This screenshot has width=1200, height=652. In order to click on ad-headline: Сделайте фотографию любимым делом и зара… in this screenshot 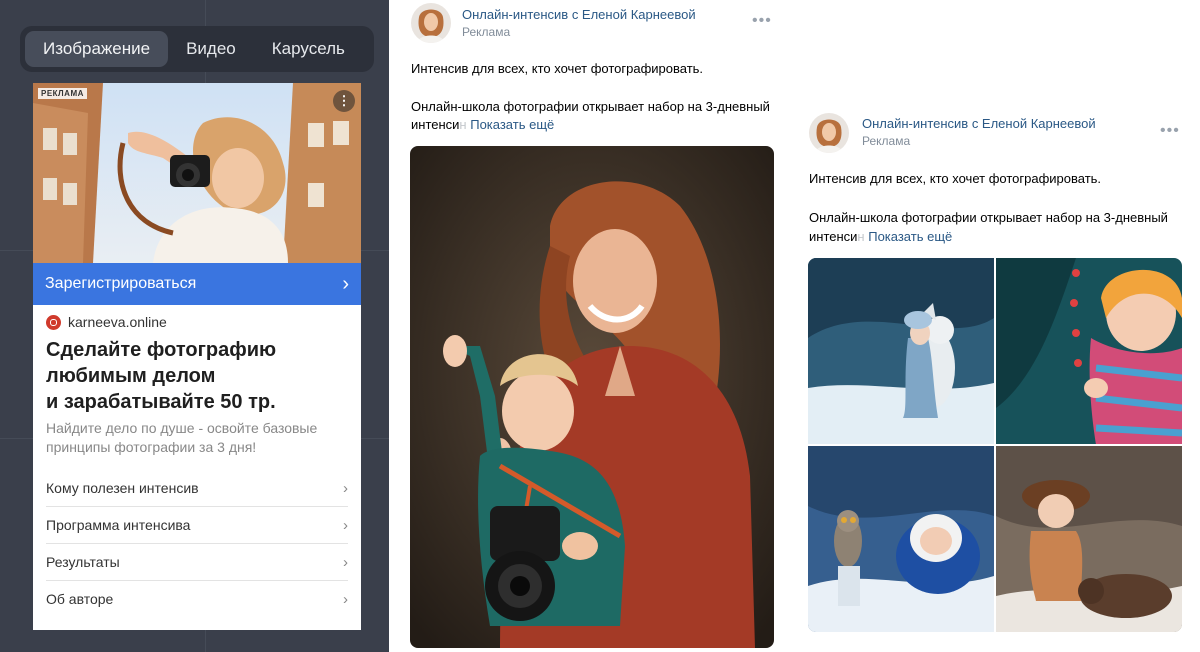, I will do `click(198, 376)`.